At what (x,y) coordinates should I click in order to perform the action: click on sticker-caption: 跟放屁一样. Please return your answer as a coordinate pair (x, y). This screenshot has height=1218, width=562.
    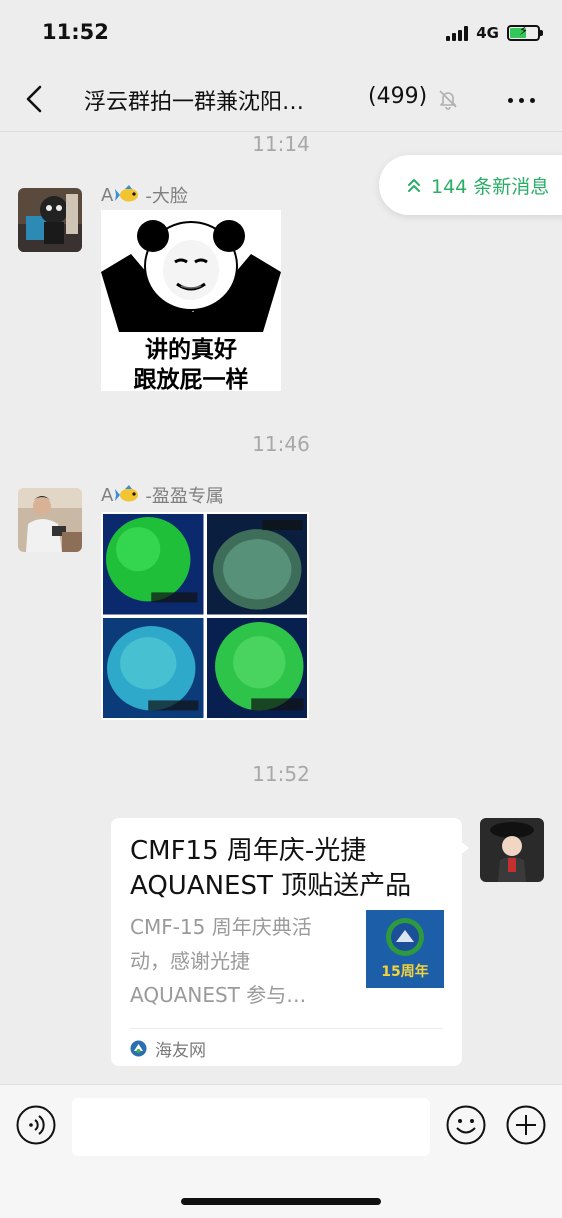
    Looking at the image, I should click on (191, 380).